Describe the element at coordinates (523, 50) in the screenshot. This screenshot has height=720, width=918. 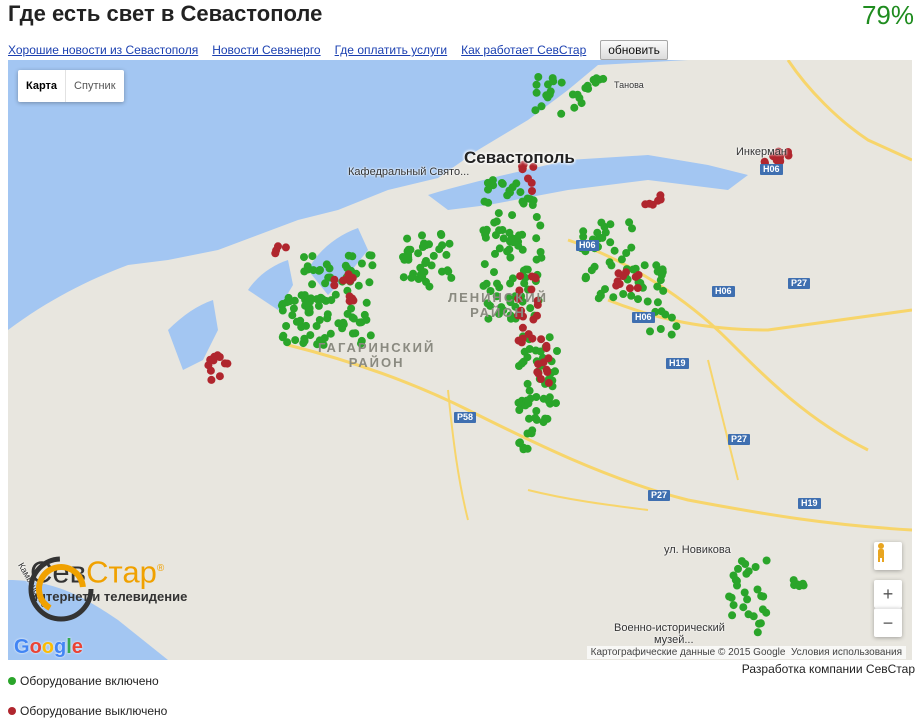
I see `nav-link-how-sevstar-works: Как работает СевСтар` at that location.